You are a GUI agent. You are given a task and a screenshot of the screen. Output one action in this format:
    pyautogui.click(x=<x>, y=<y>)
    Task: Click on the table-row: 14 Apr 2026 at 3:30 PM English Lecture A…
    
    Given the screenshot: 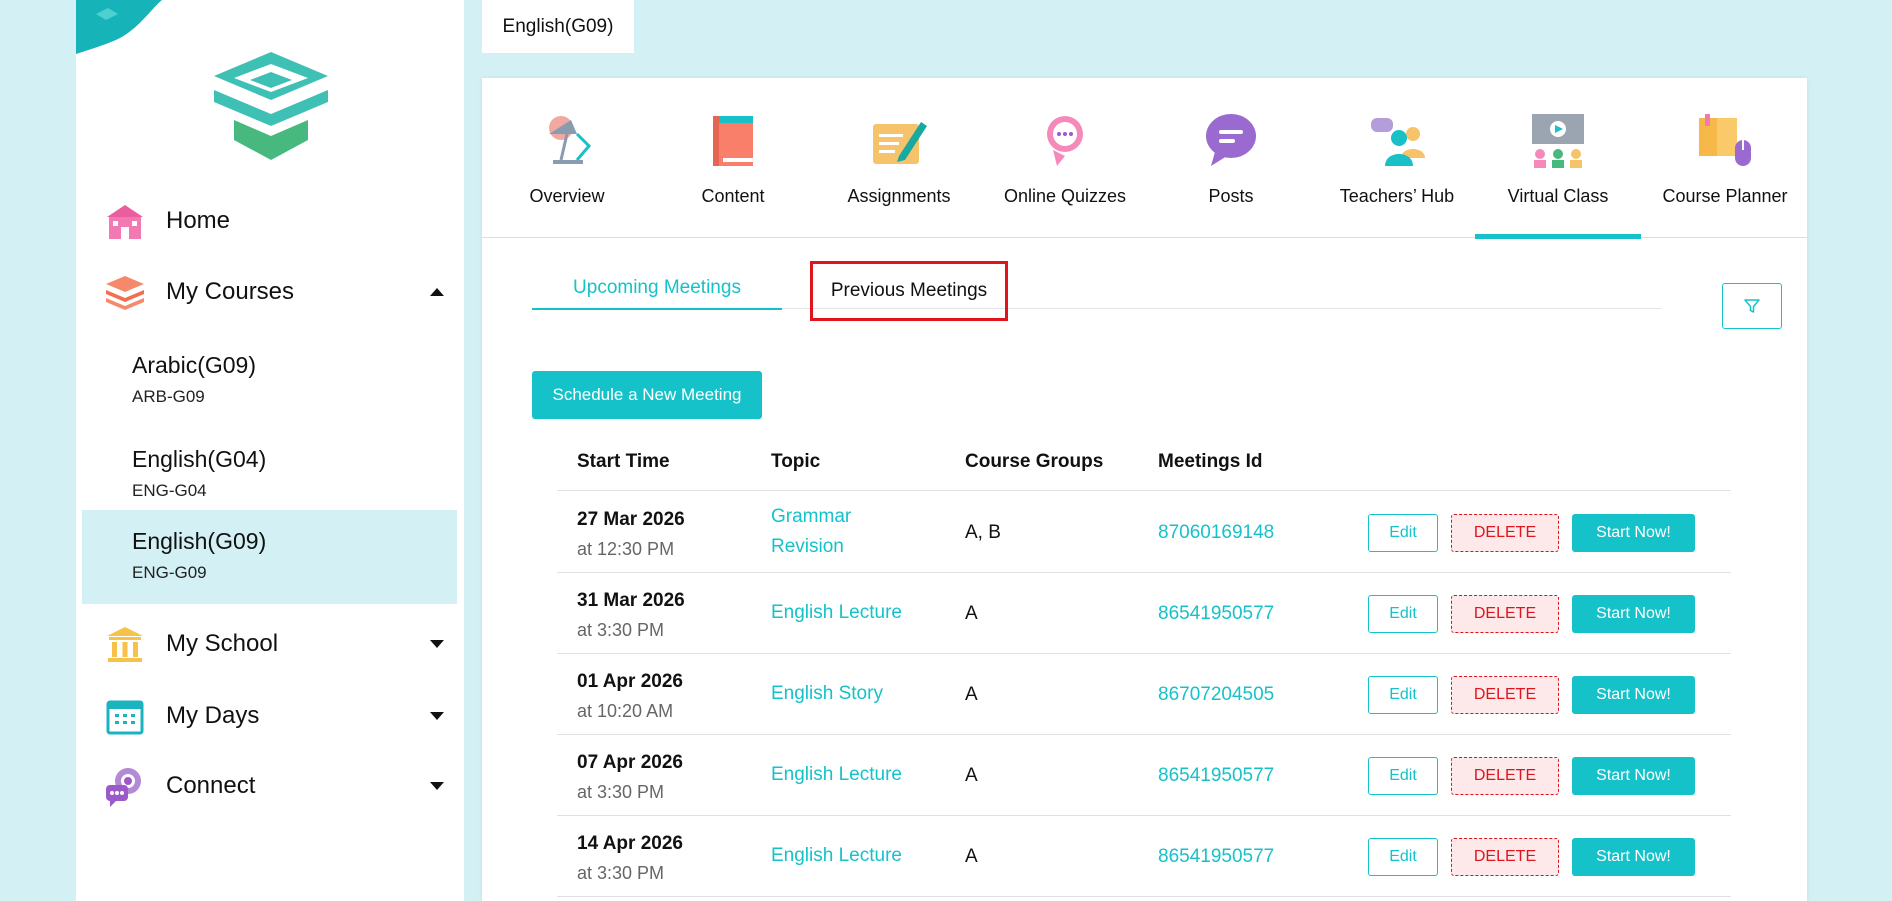 What is the action you would take?
    pyautogui.click(x=1144, y=856)
    